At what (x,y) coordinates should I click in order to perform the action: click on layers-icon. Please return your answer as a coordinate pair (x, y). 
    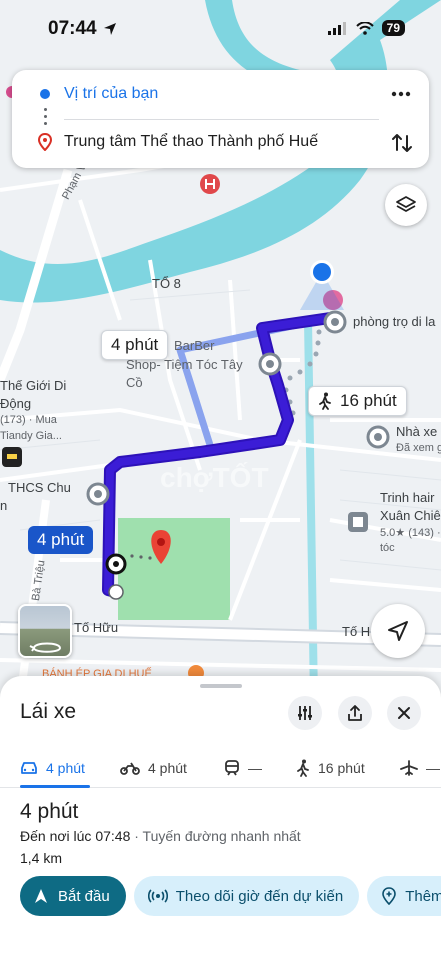
    Looking at the image, I should click on (406, 204).